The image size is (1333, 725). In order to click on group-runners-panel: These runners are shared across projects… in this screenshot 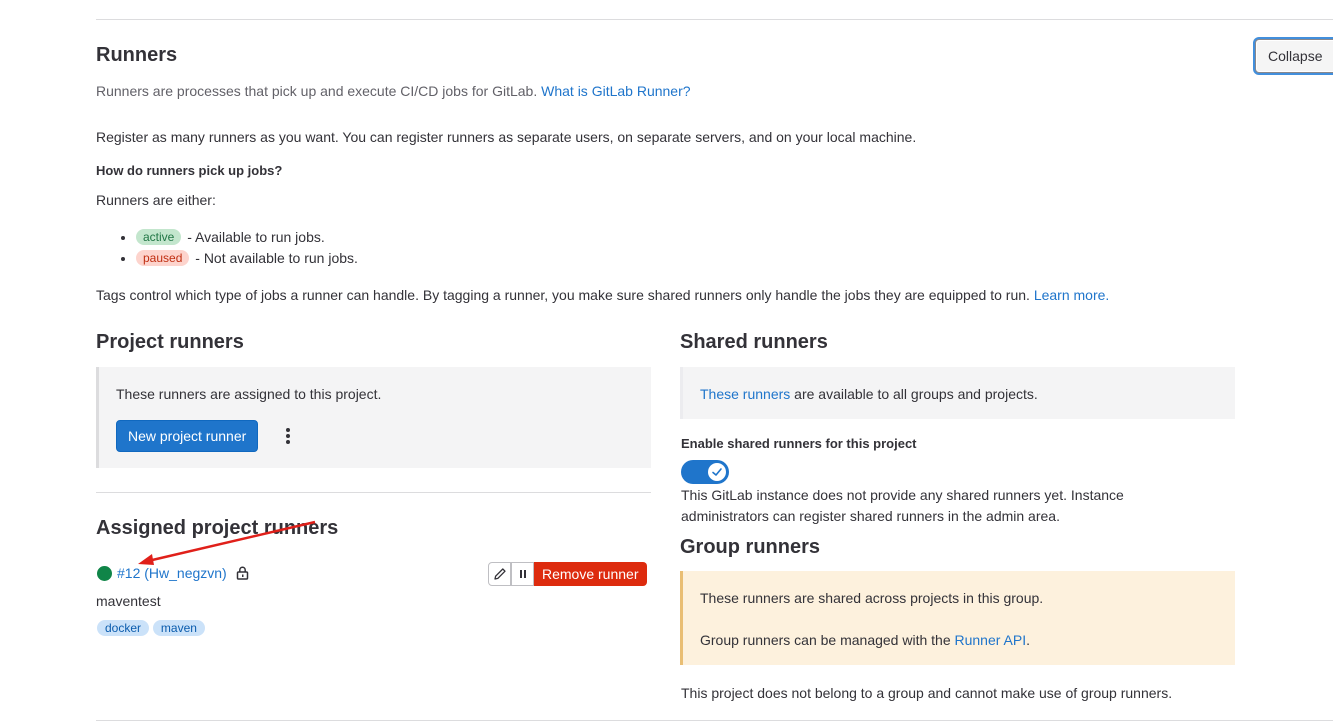, I will do `click(957, 618)`.